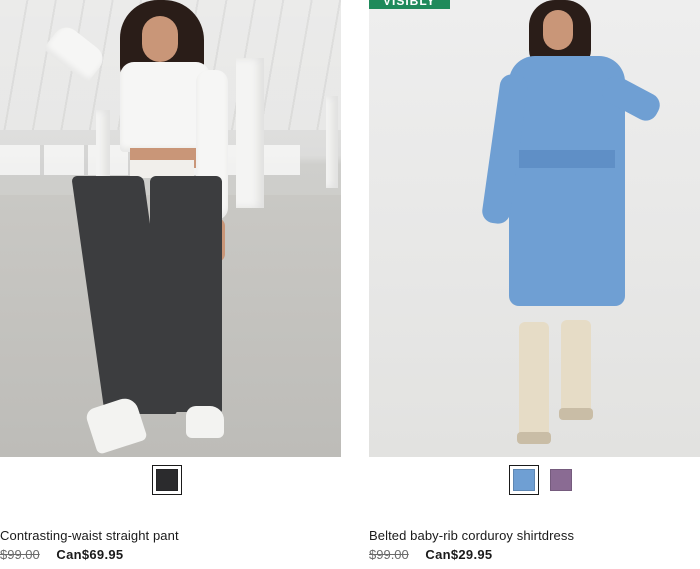 The height and width of the screenshot is (569, 700). I want to click on pant-leg-right, so click(186, 294).